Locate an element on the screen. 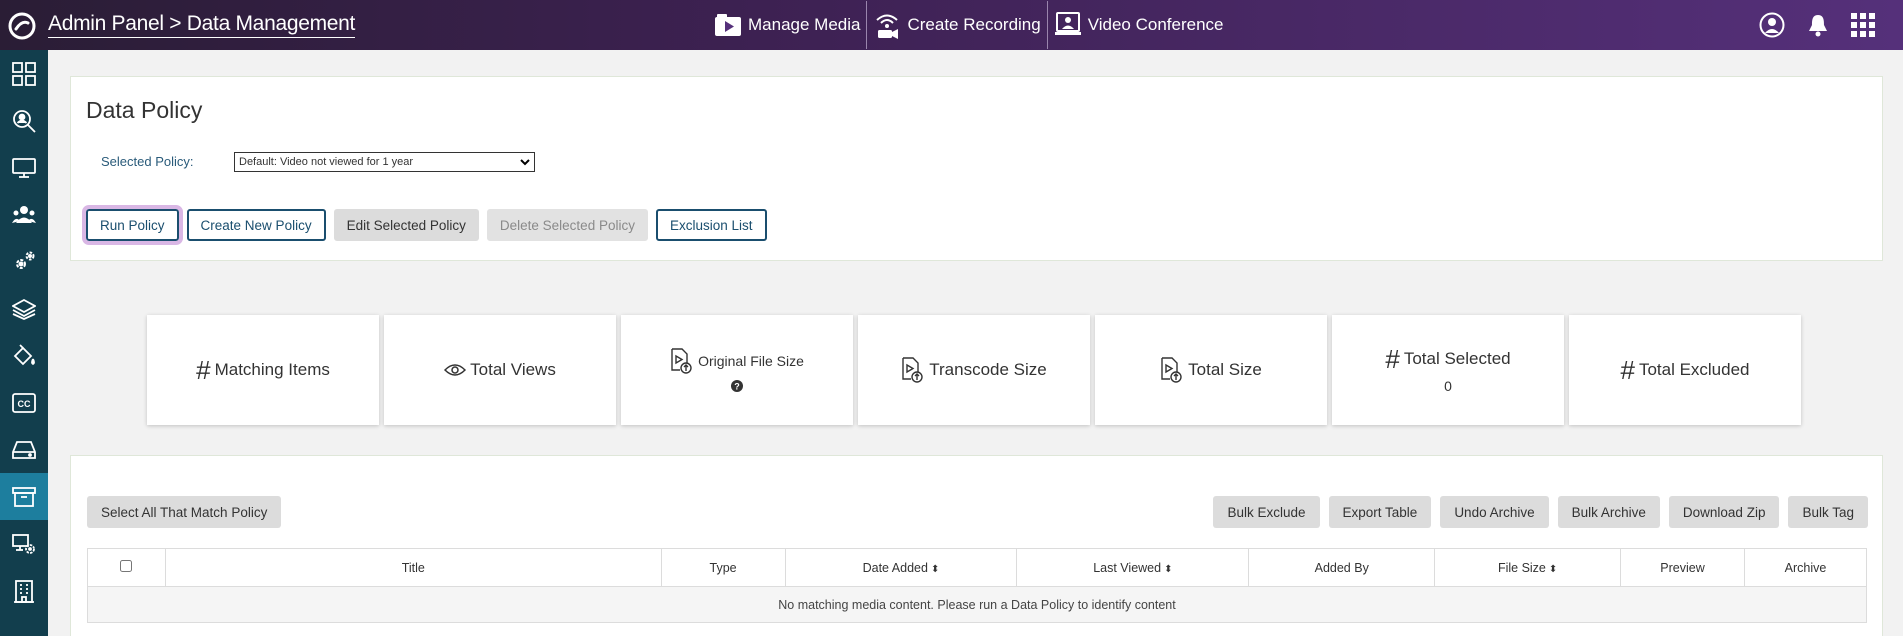 The height and width of the screenshot is (636, 1903). chevron-down-icon is located at coordinates (525, 162).